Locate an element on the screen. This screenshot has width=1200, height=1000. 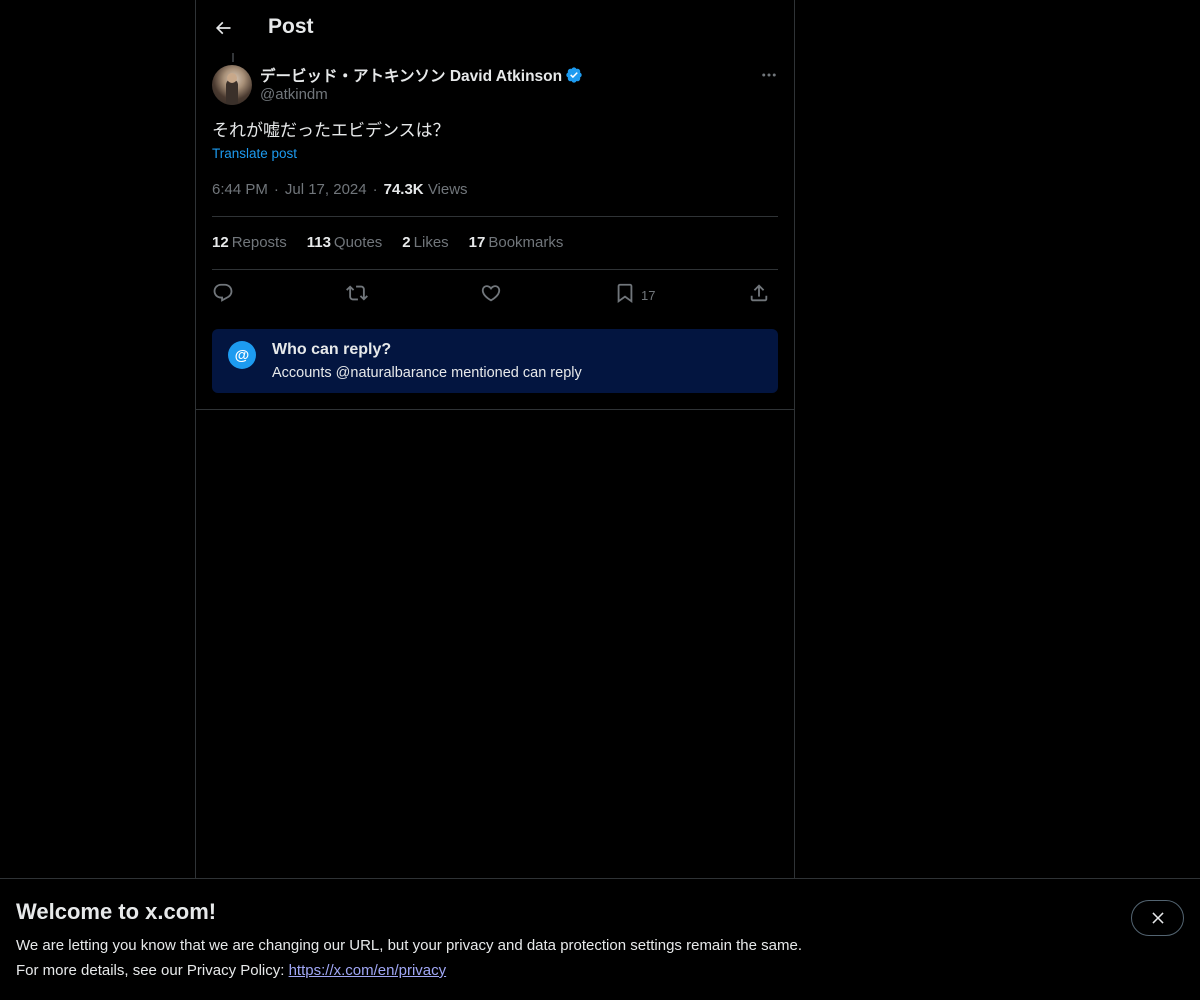
avatar-head is located at coordinates (232, 78).